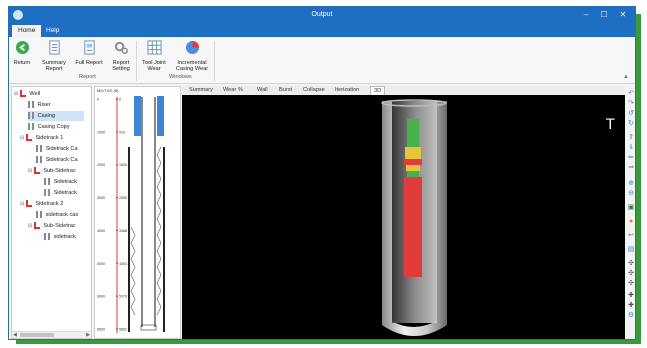 This screenshot has width=647, height=348. I want to click on tree-label: Riser, so click(44, 105).